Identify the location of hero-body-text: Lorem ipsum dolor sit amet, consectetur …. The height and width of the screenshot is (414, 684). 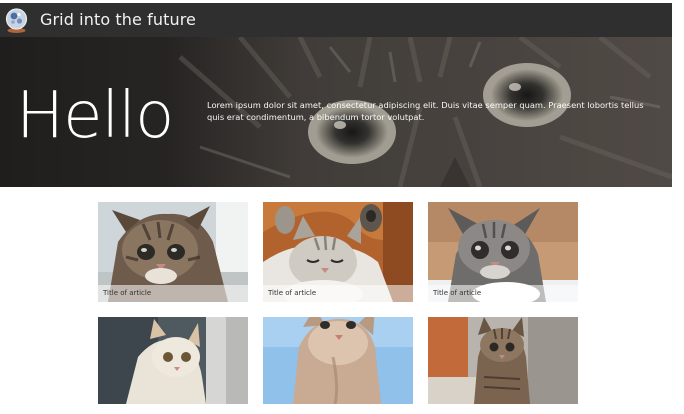
(425, 111).